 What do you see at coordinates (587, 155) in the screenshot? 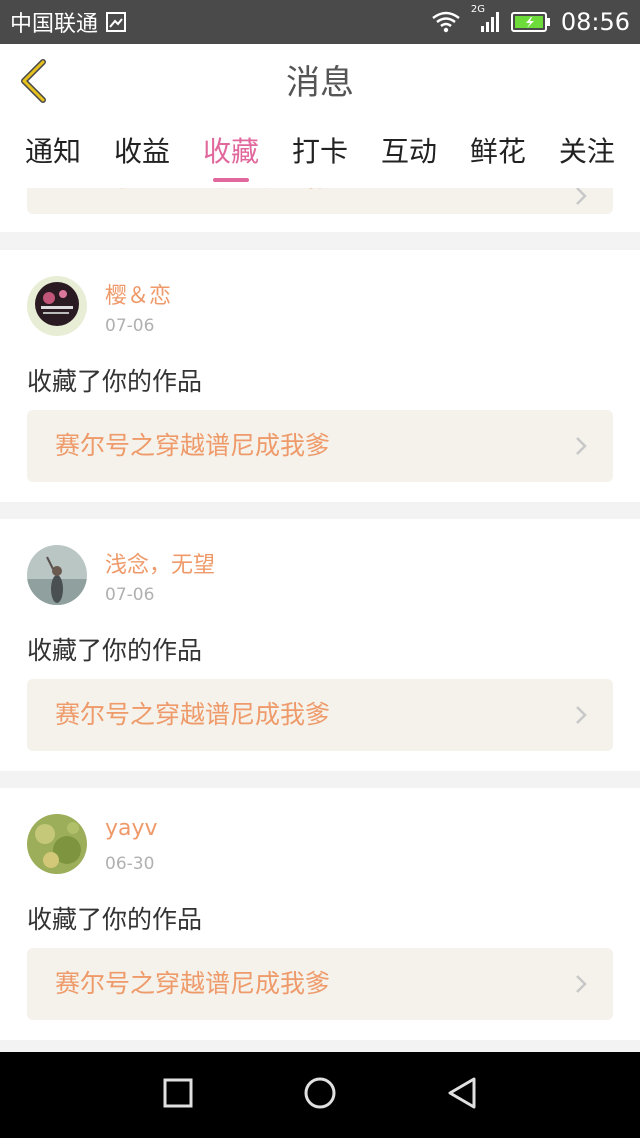
I see `tab-following: 关注` at bounding box center [587, 155].